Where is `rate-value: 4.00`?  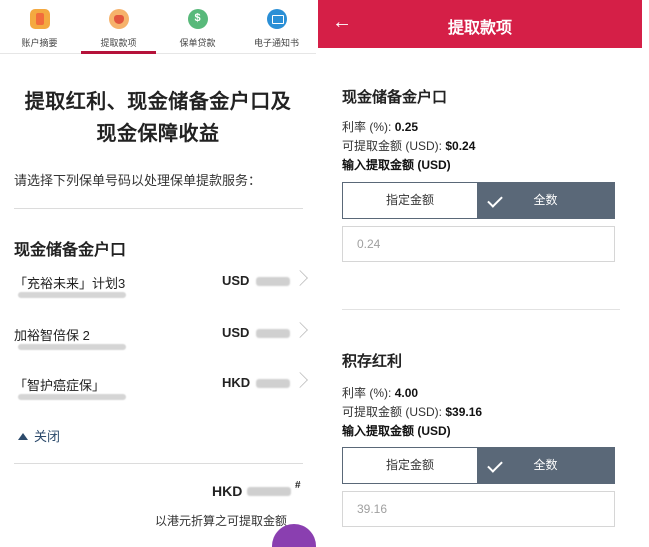 rate-value: 4.00 is located at coordinates (406, 393).